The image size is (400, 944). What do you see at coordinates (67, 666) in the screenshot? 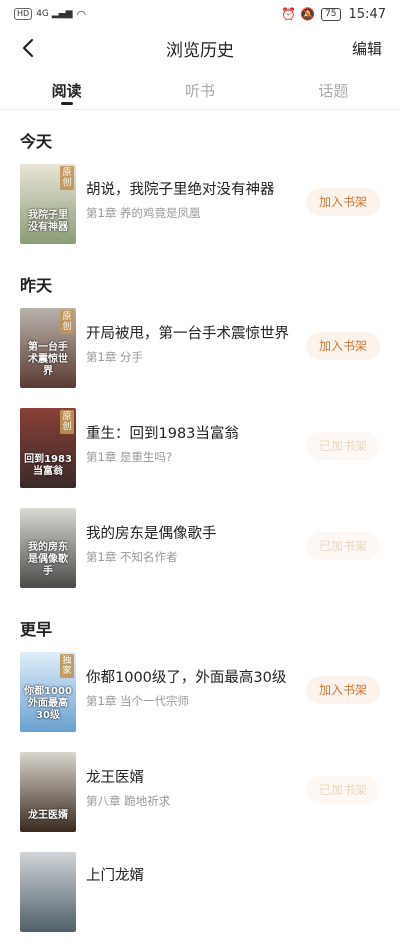
I see `cover-tag-badge: 独家` at bounding box center [67, 666].